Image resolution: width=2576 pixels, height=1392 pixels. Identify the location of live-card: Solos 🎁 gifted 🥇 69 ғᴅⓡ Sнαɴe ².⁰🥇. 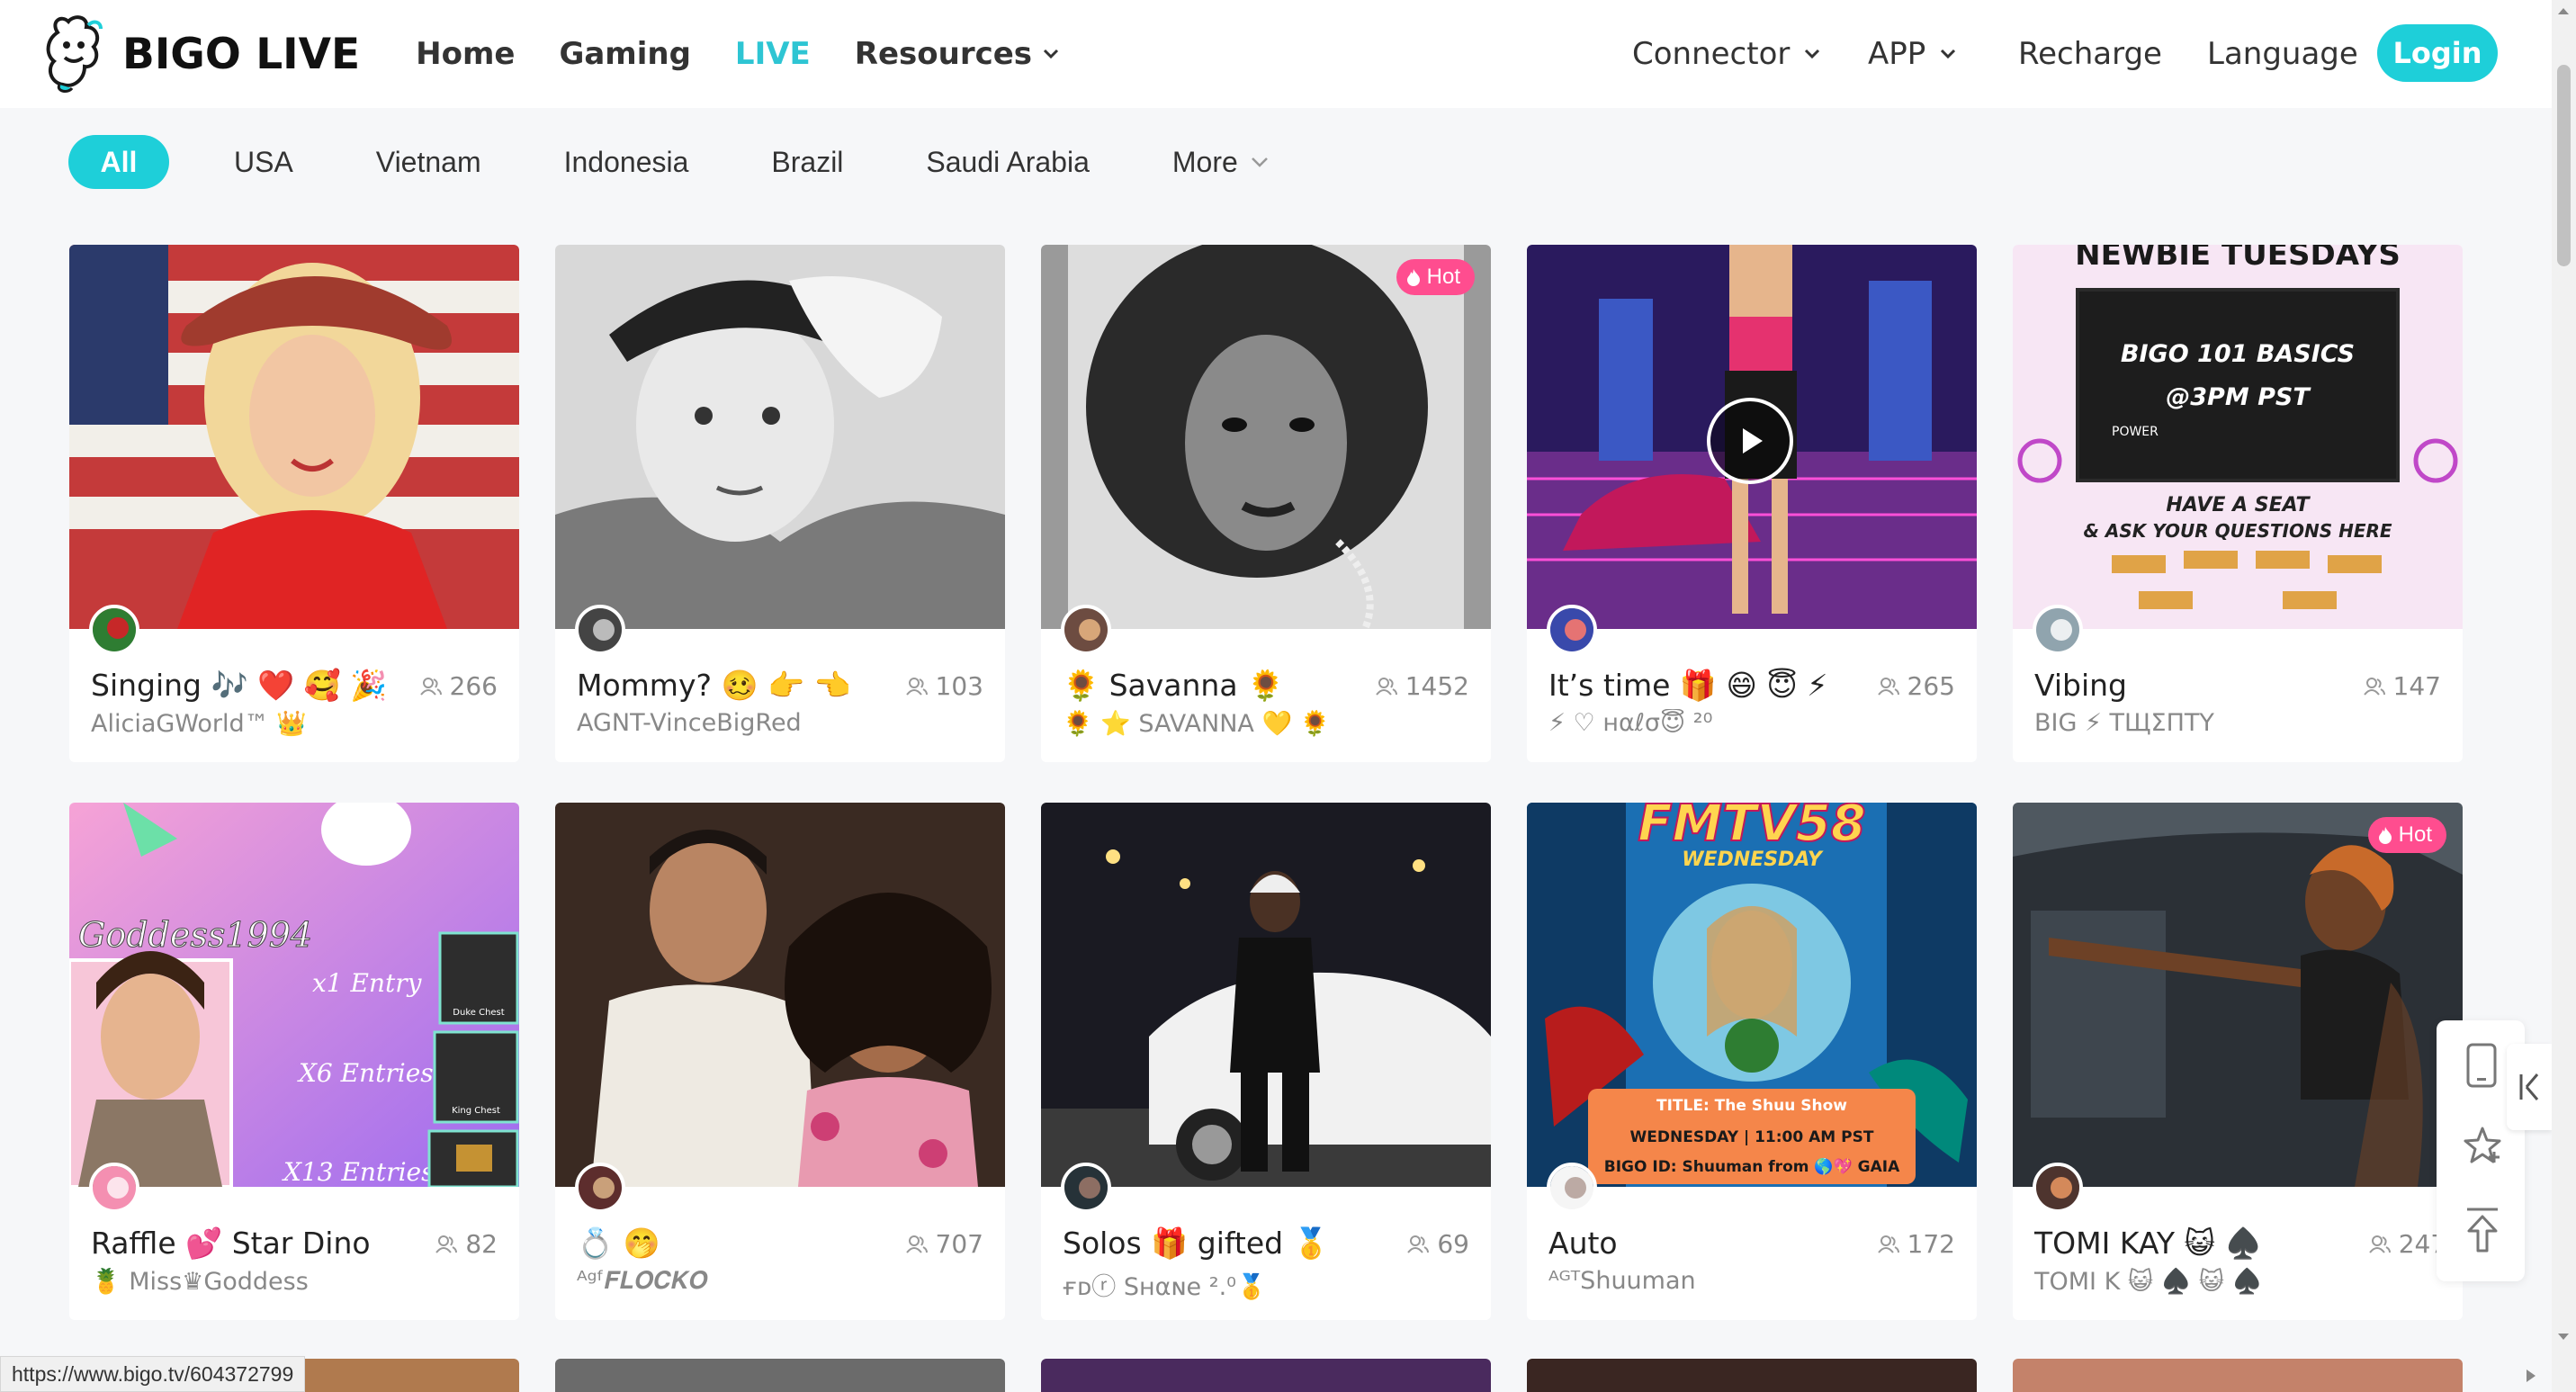
(1266, 1062).